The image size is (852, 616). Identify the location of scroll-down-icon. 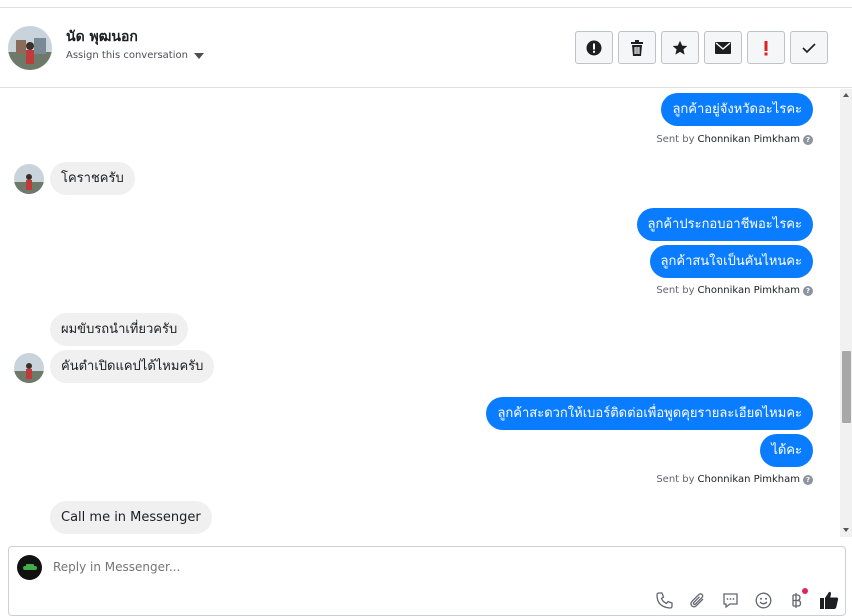
(846, 530).